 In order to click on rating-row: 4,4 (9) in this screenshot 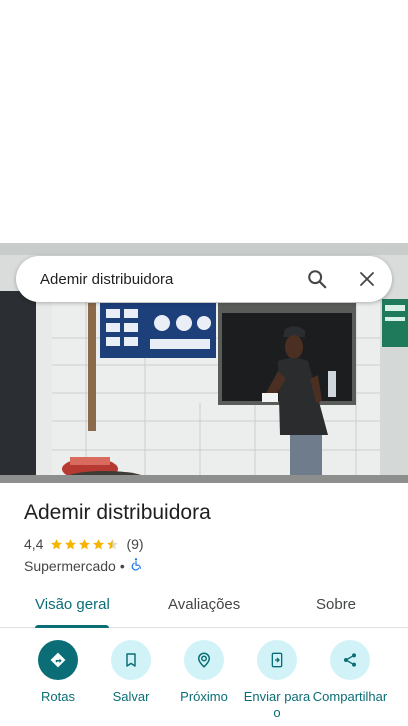, I will do `click(84, 544)`.